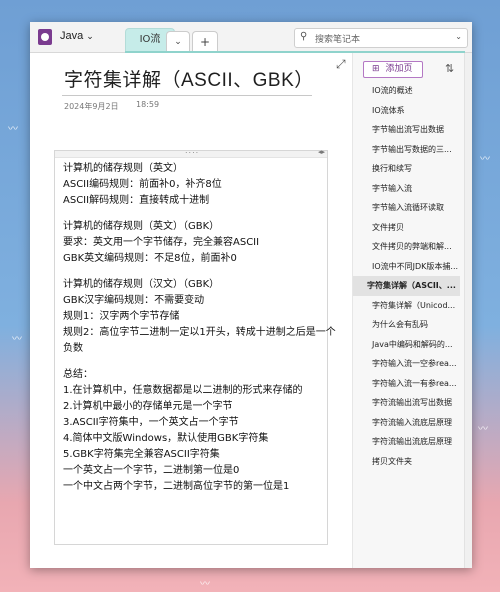 The image size is (500, 592). I want to click on note-line: 总结：, so click(78, 374).